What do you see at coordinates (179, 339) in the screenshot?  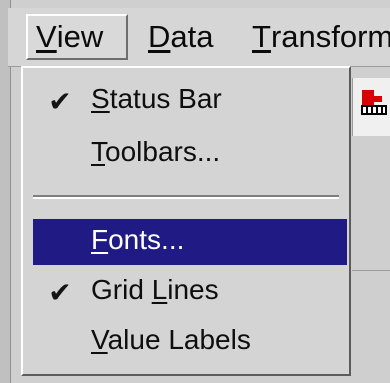 I see `menu-item-value-labels-rest: alue Labels` at bounding box center [179, 339].